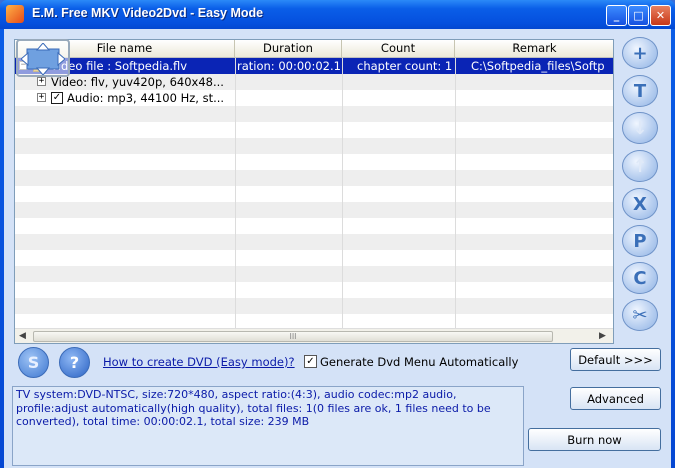 Image resolution: width=675 pixels, height=468 pixels. What do you see at coordinates (199, 362) in the screenshot?
I see `howto-link: How to create DVD (Easy mode)?` at bounding box center [199, 362].